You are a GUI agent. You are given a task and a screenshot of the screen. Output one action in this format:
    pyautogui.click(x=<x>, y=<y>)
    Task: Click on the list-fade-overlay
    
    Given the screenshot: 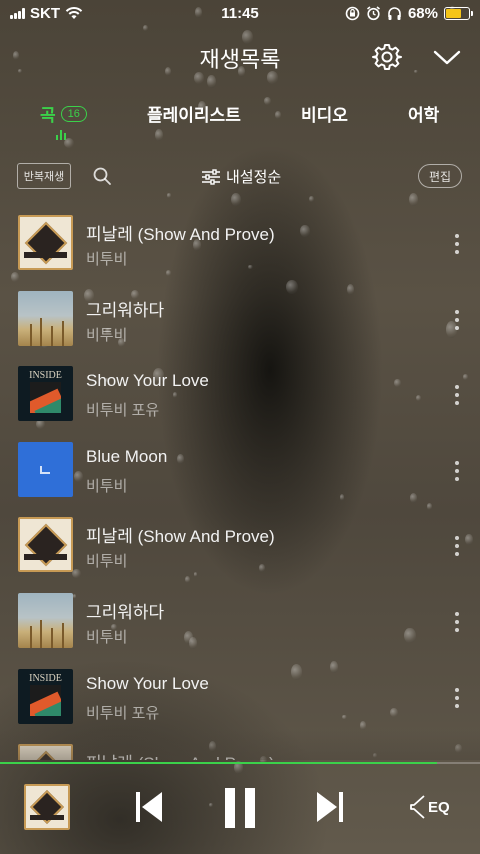 What is the action you would take?
    pyautogui.click(x=240, y=745)
    